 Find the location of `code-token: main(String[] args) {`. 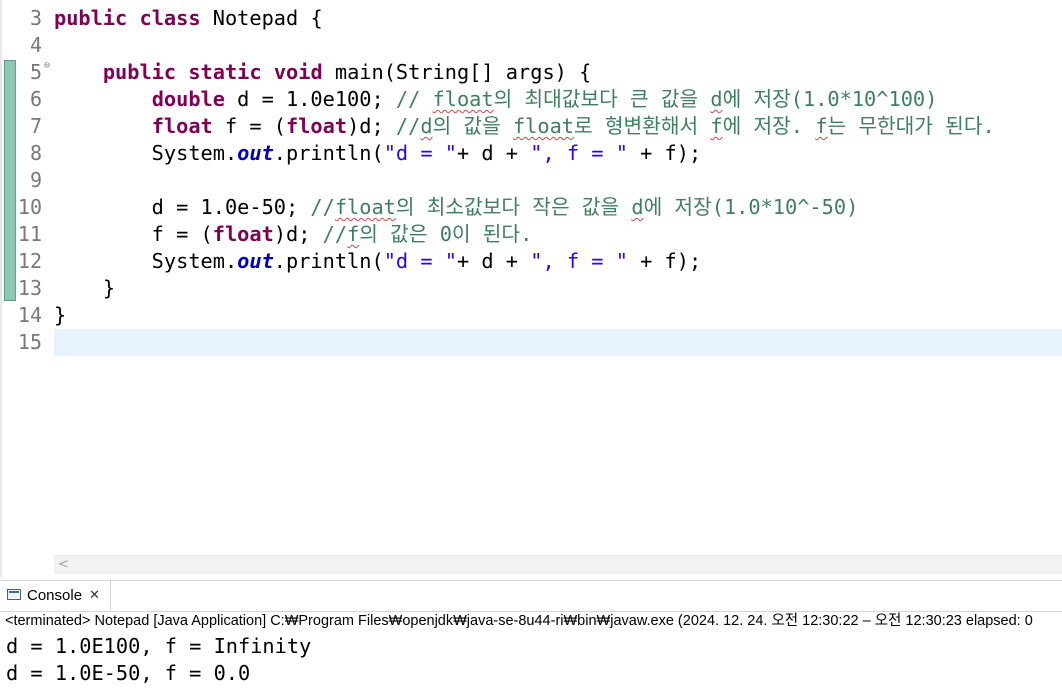

code-token: main(String[] args) { is located at coordinates (457, 72).